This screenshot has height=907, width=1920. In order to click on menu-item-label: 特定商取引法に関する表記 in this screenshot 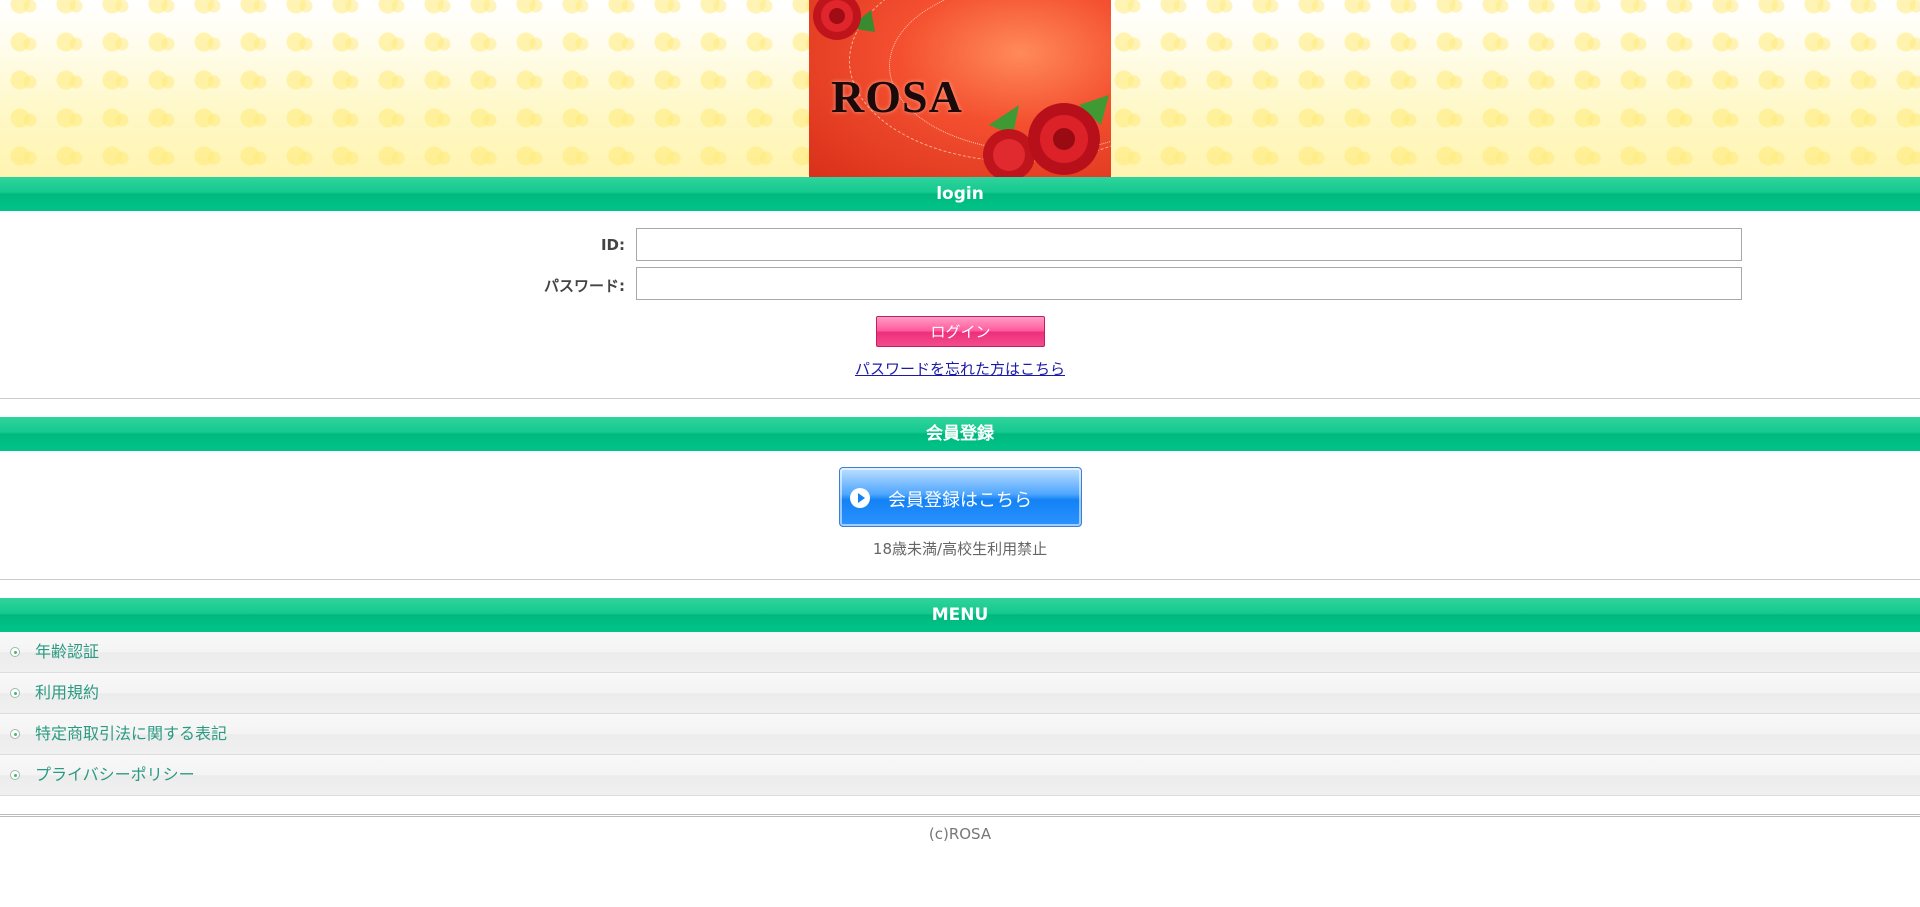, I will do `click(131, 733)`.